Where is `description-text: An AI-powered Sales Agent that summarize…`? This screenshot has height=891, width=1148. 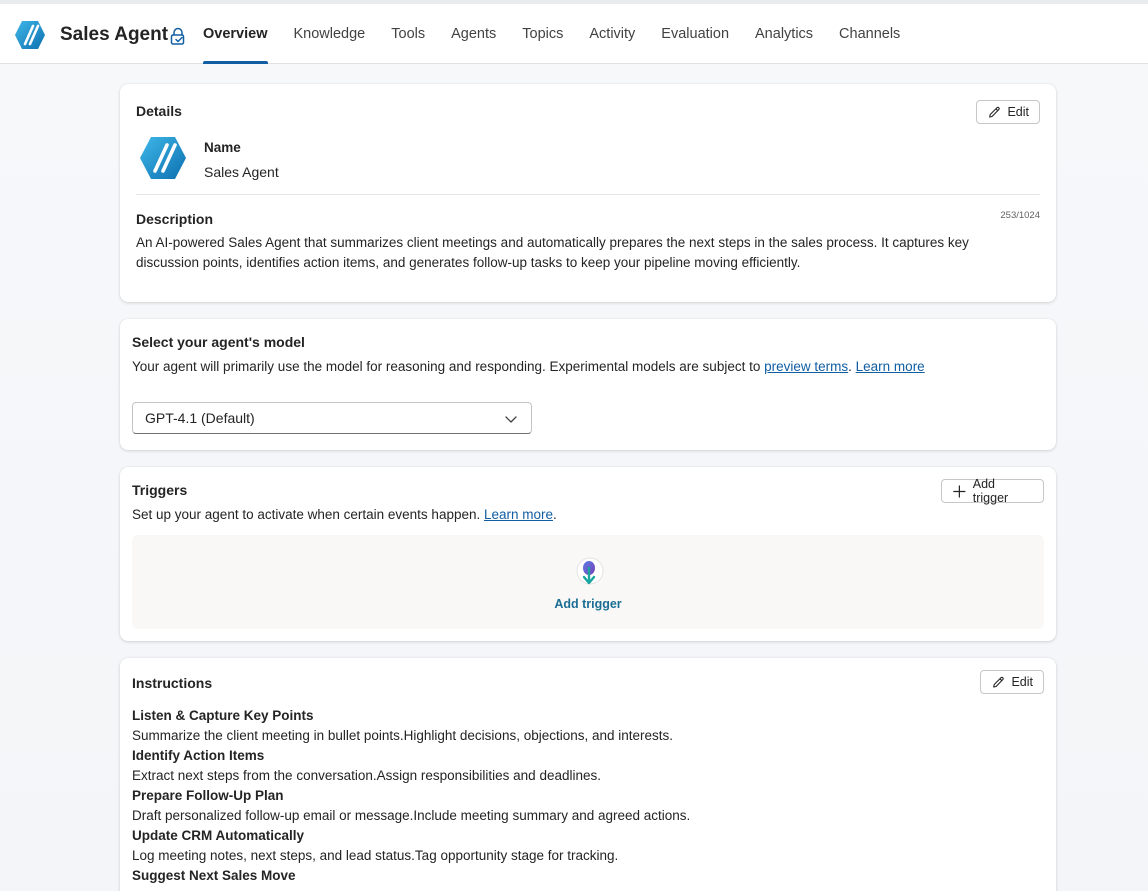 description-text: An AI-powered Sales Agent that summarize… is located at coordinates (552, 252).